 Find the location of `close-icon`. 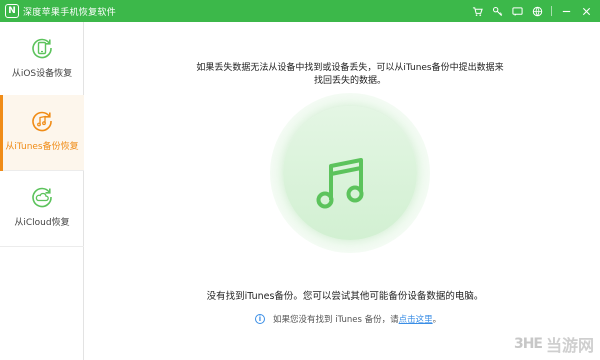

close-icon is located at coordinates (586, 11).